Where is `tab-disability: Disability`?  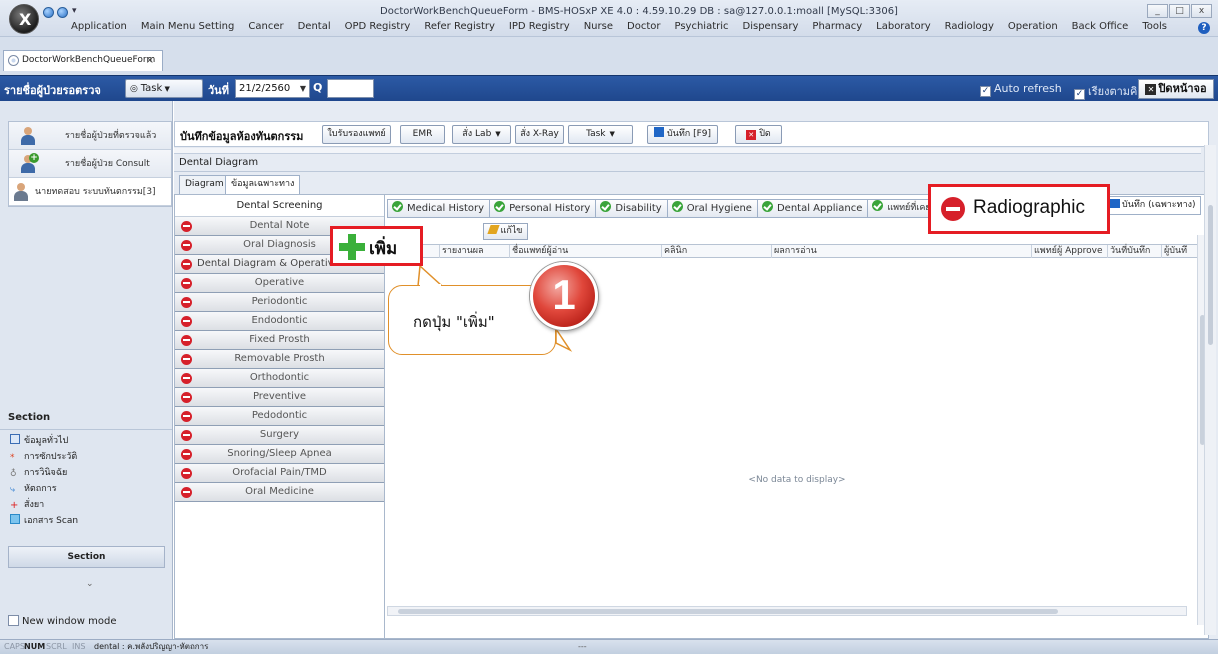 tab-disability: Disability is located at coordinates (631, 208).